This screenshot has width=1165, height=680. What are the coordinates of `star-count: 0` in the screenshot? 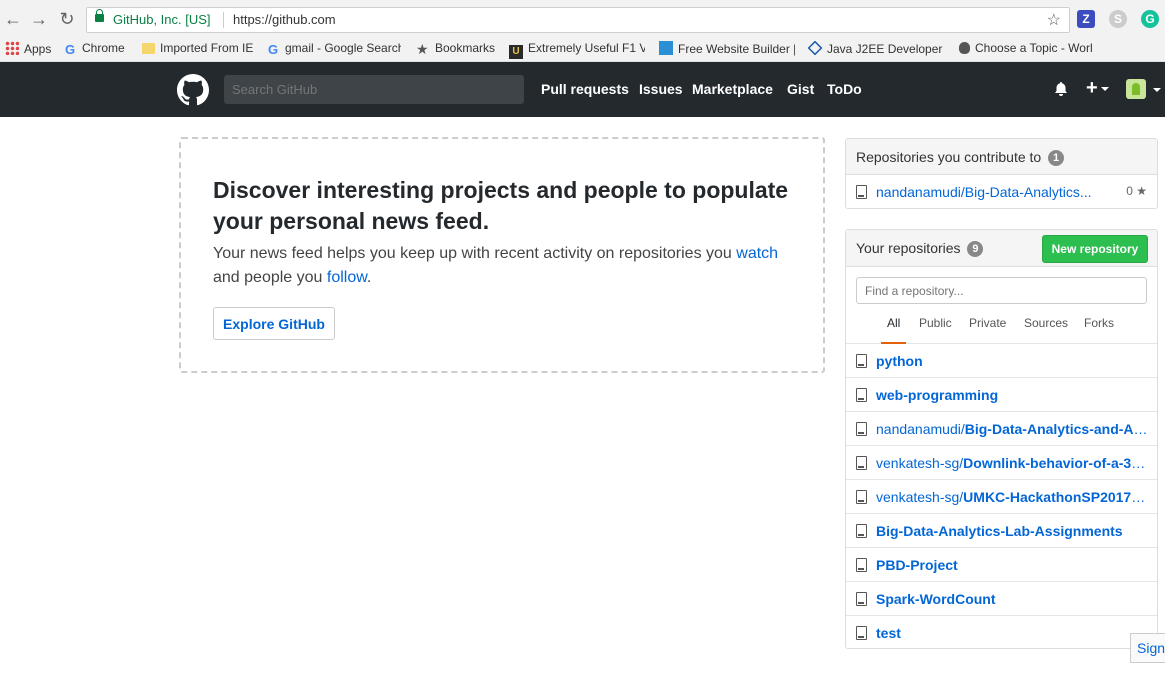 It's located at (1129, 191).